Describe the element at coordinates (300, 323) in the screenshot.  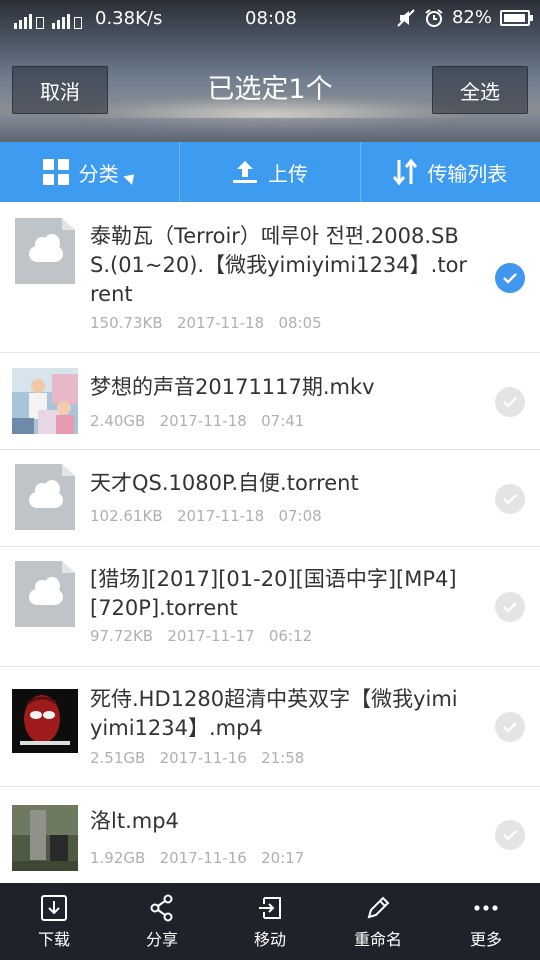
I see `file-time: 08:05` at that location.